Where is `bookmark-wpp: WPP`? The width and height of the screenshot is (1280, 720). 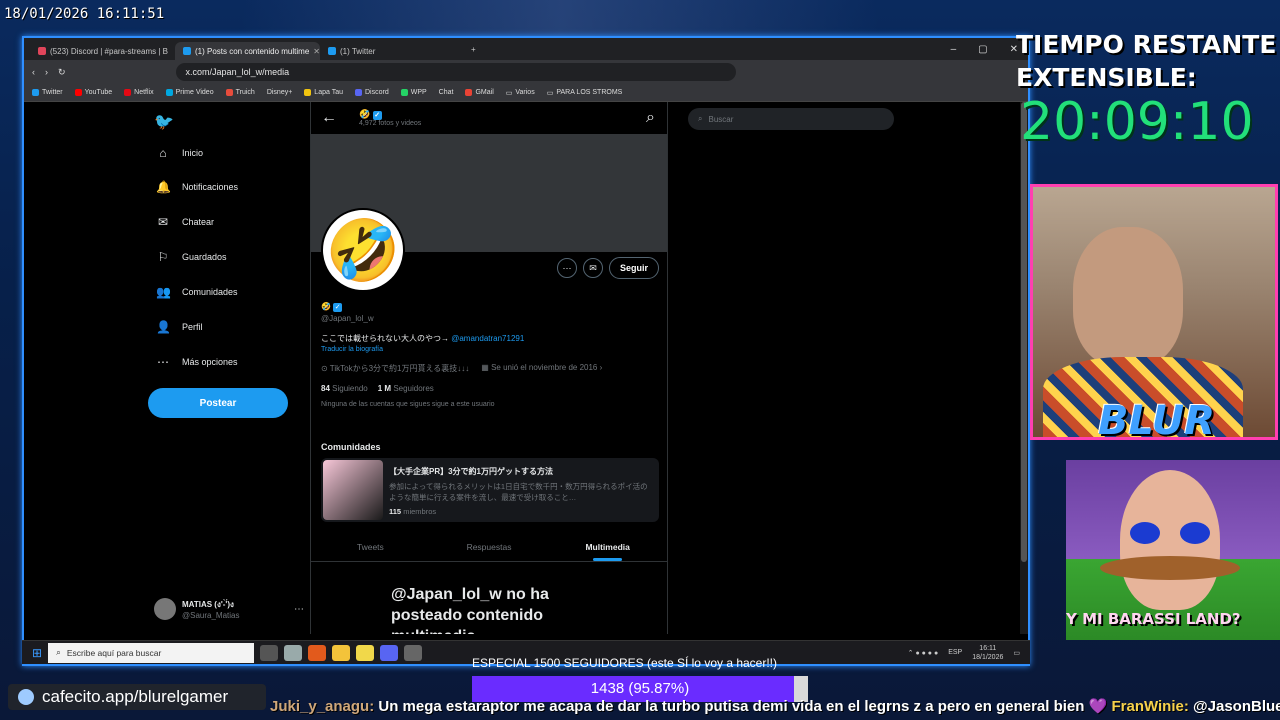
bookmark-wpp: WPP is located at coordinates (413, 92).